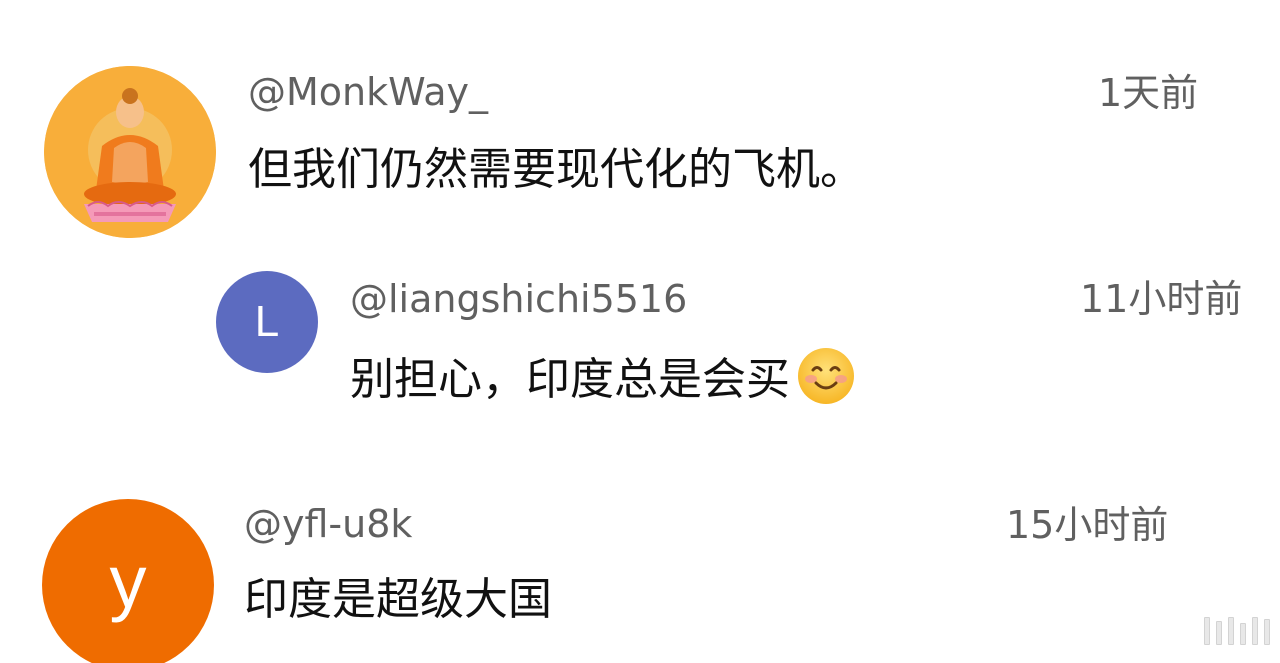 The image size is (1280, 663). I want to click on comment-timestamp: 11小时前, so click(1161, 299).